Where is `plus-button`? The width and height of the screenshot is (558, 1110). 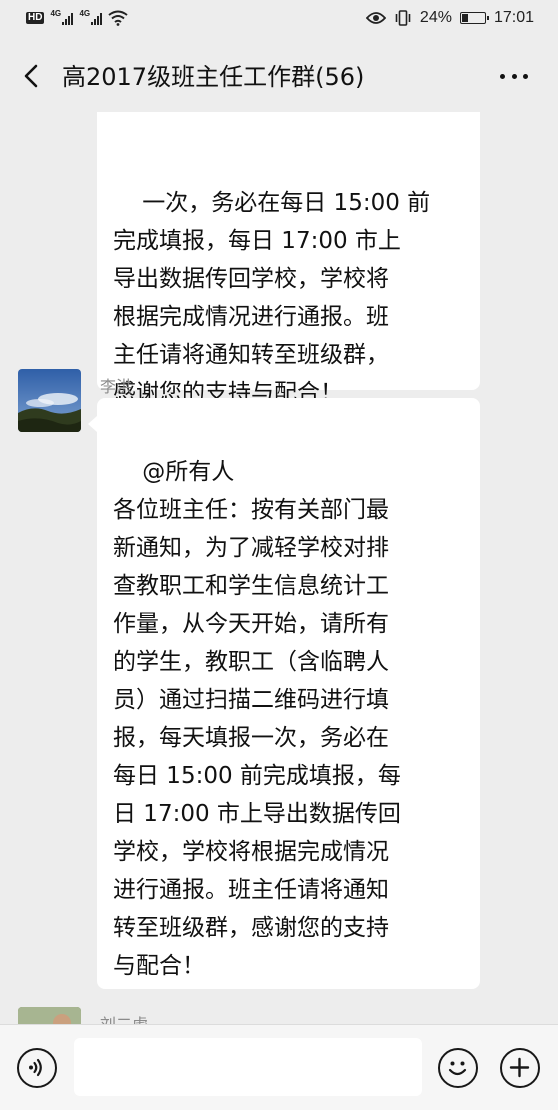
plus-button is located at coordinates (520, 1068).